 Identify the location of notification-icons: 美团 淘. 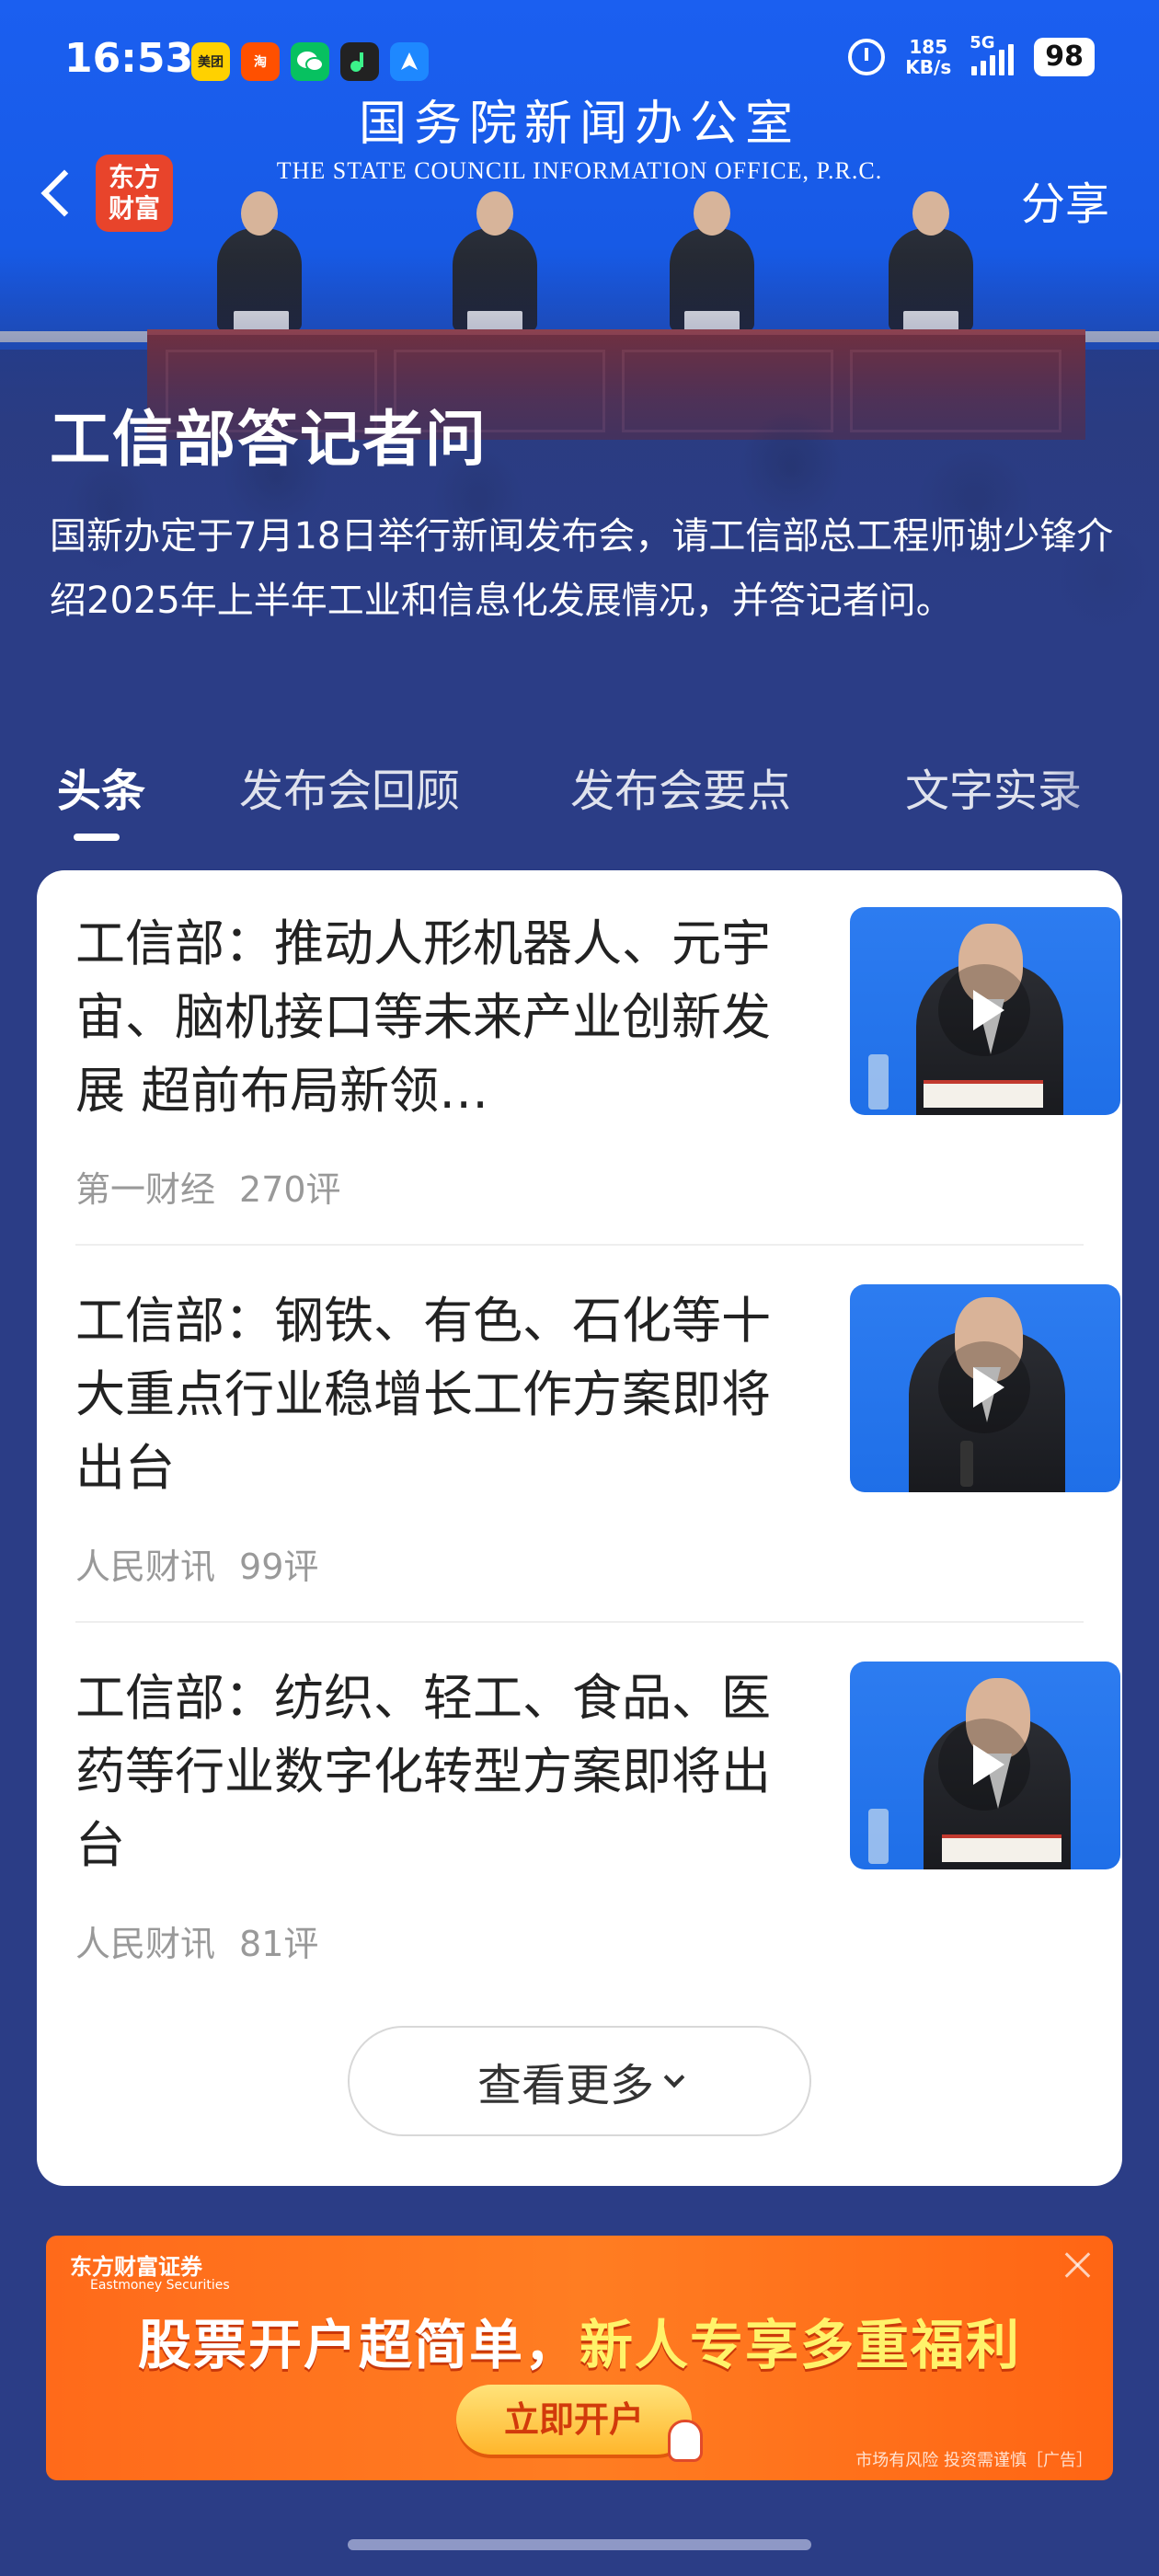
(310, 61).